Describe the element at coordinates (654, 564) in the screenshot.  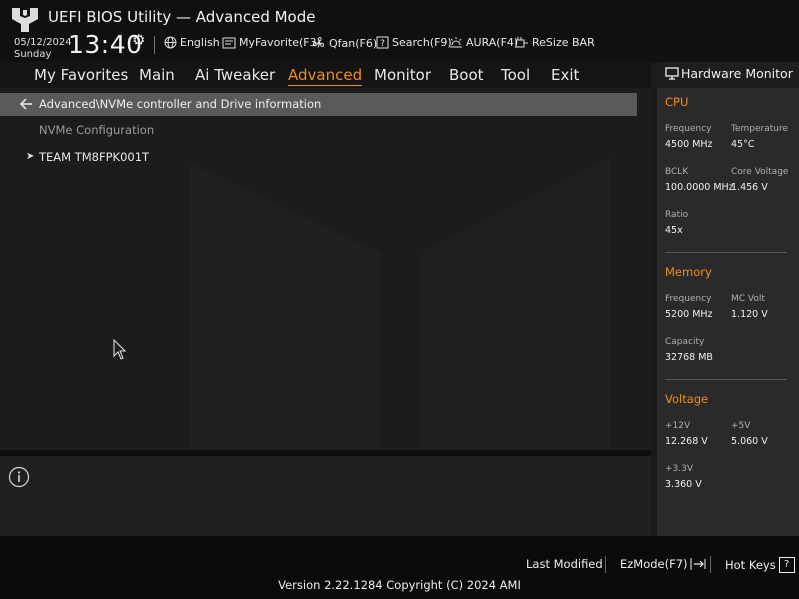
I see `ezmode-label: EzMode(F7)` at that location.